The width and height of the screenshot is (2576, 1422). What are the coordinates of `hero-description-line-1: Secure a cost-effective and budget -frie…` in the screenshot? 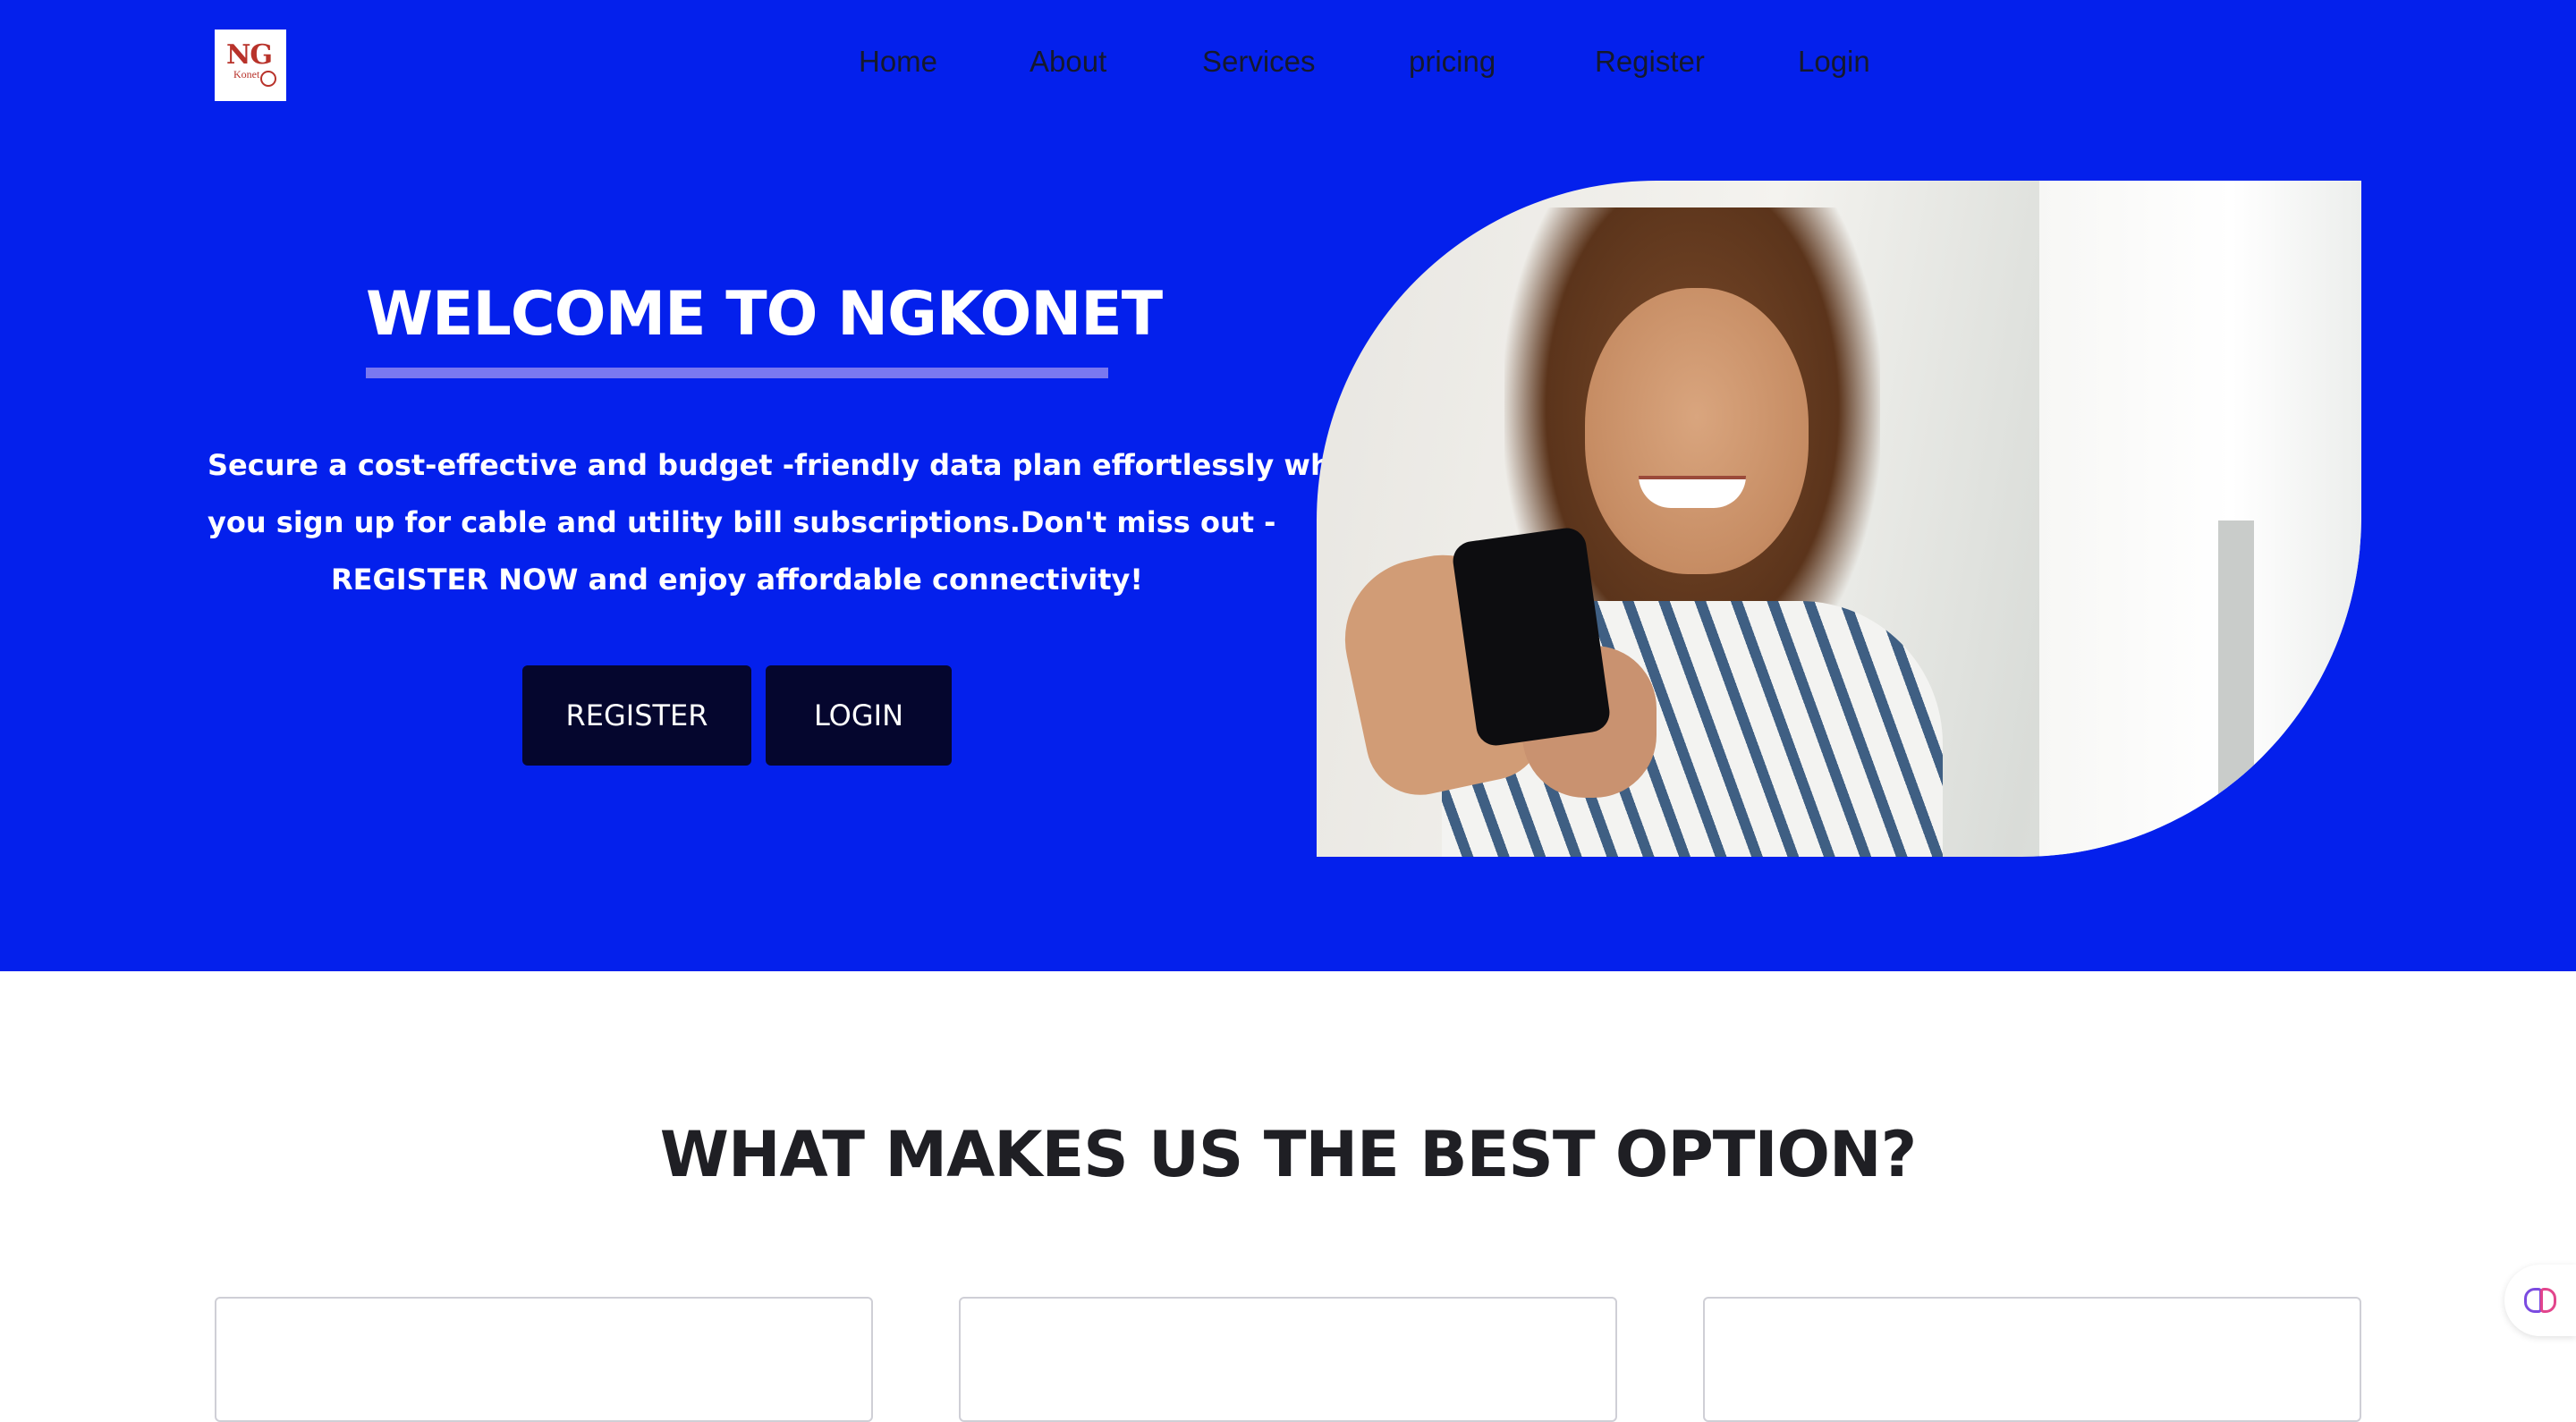 It's located at (789, 465).